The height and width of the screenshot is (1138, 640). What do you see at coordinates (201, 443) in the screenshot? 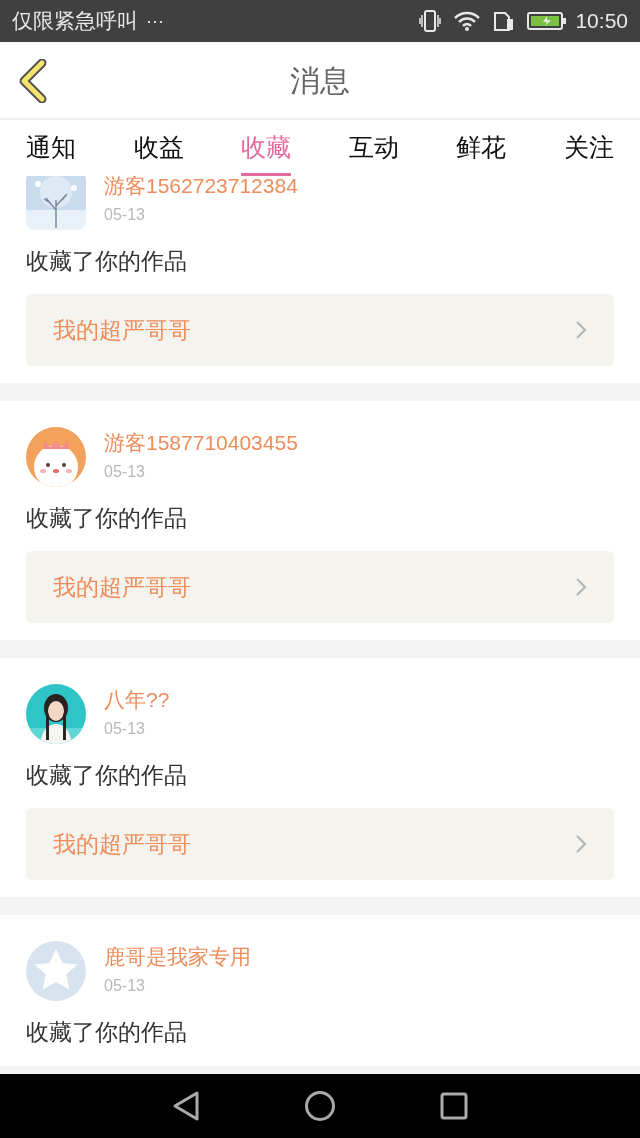
I see `user-name: 游客1587710403455` at bounding box center [201, 443].